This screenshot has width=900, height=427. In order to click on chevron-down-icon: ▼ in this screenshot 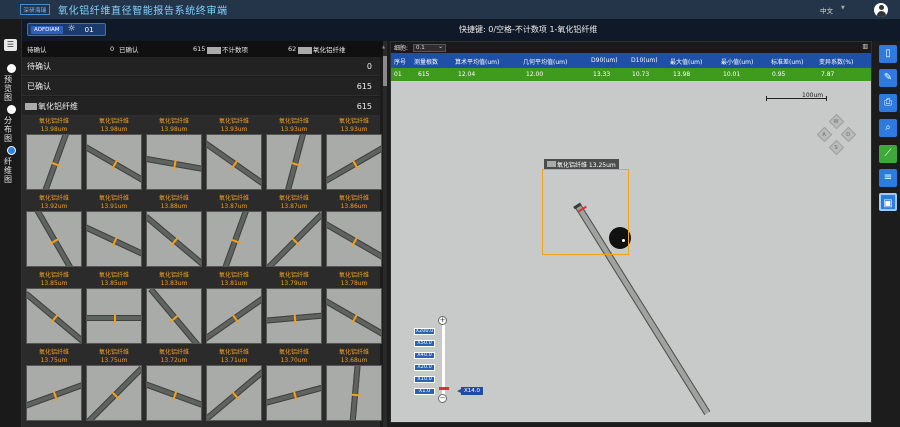, I will do `click(843, 8)`.